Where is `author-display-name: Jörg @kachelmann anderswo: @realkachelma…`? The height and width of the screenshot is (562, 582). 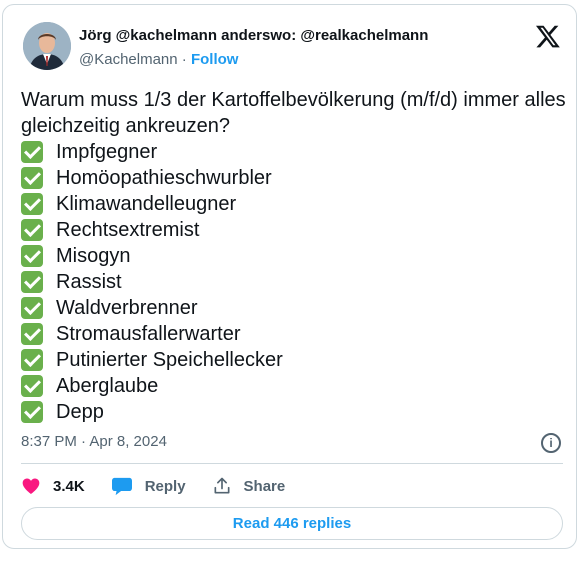 author-display-name: Jörg @kachelmann anderswo: @realkachelma… is located at coordinates (253, 35).